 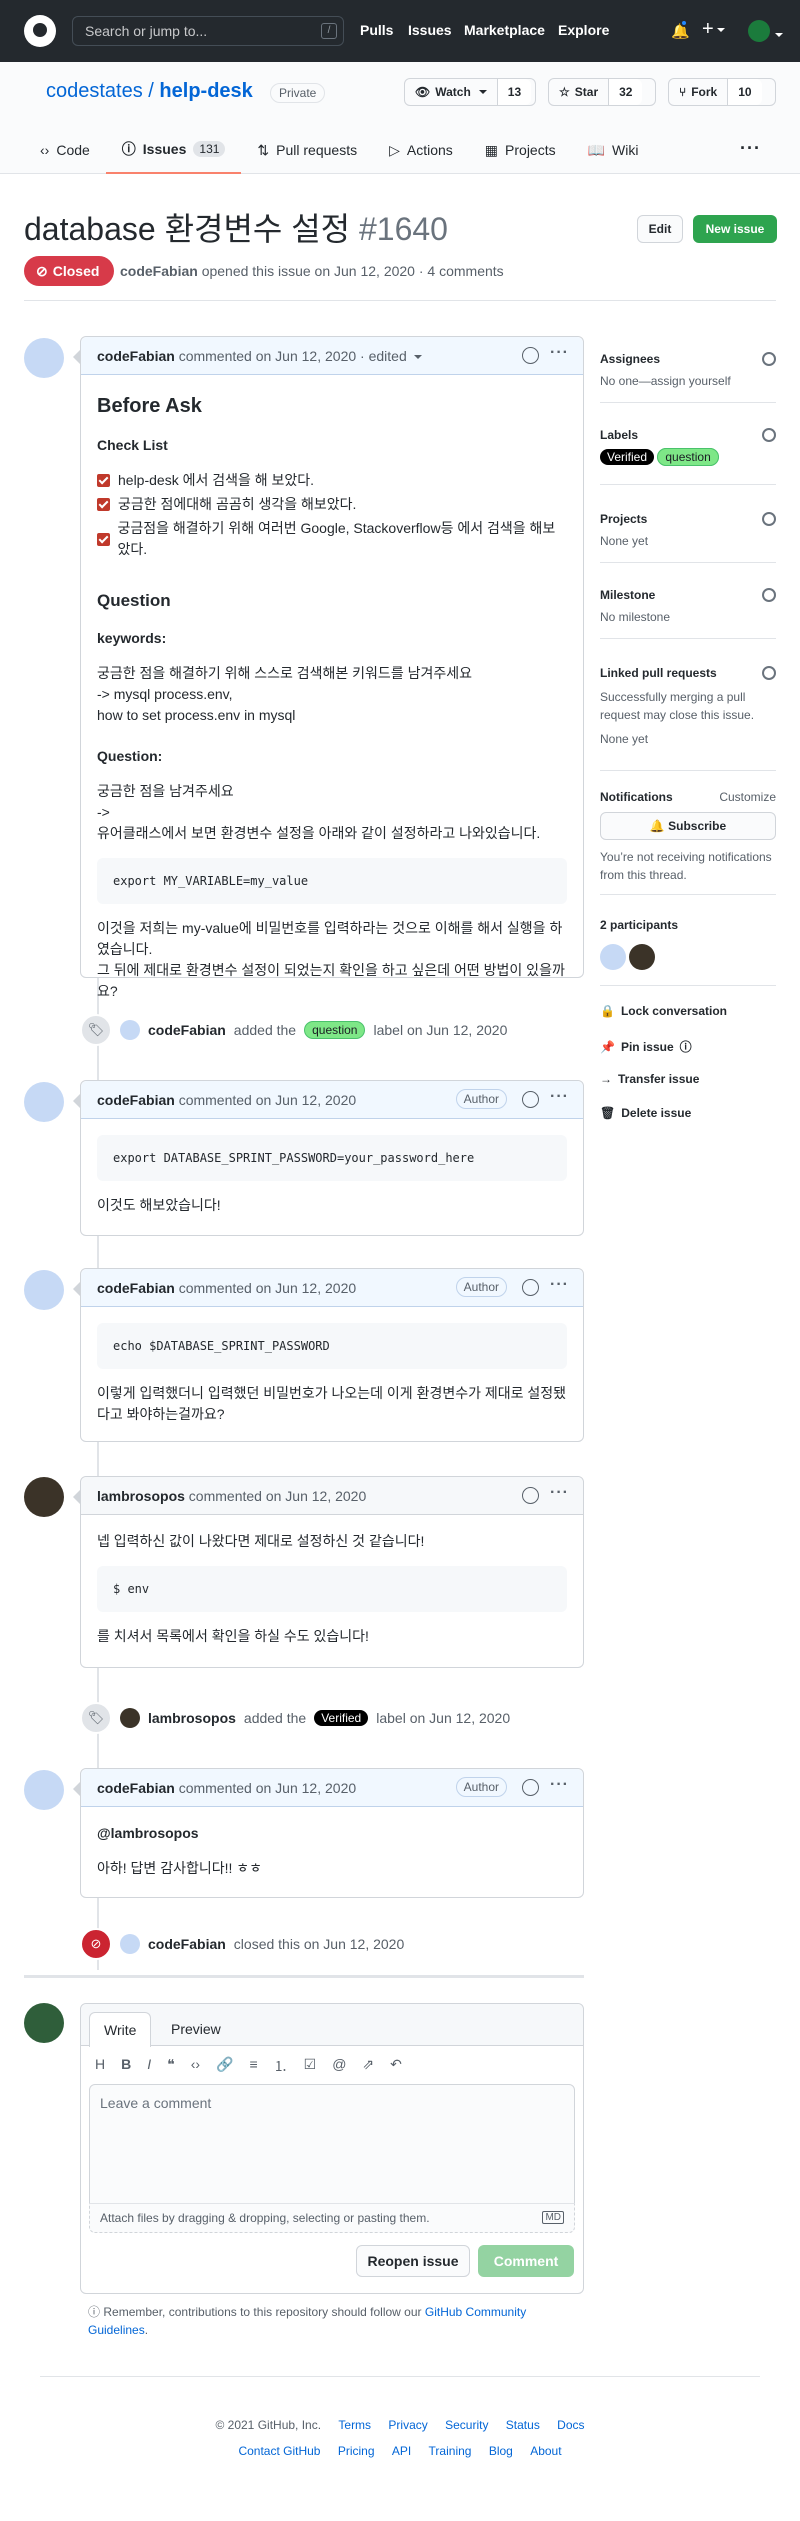 I want to click on delete-issue-button: 🗑 Delete issue, so click(x=645, y=1113).